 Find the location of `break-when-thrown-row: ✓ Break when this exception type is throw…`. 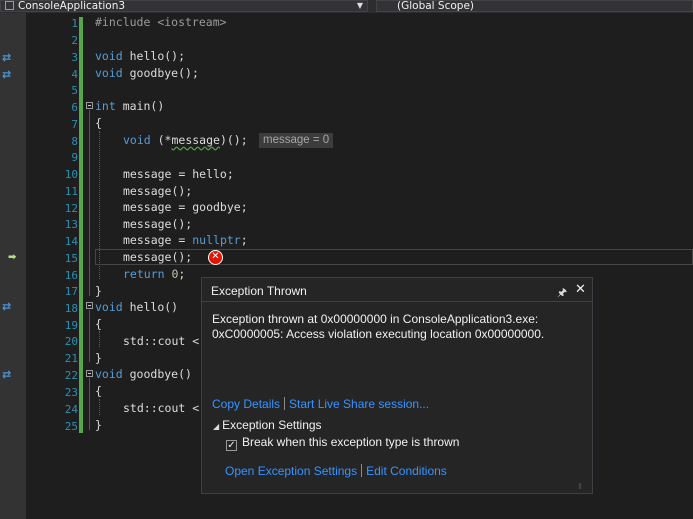

break-when-thrown-row: ✓ Break when this exception type is throw… is located at coordinates (343, 443).